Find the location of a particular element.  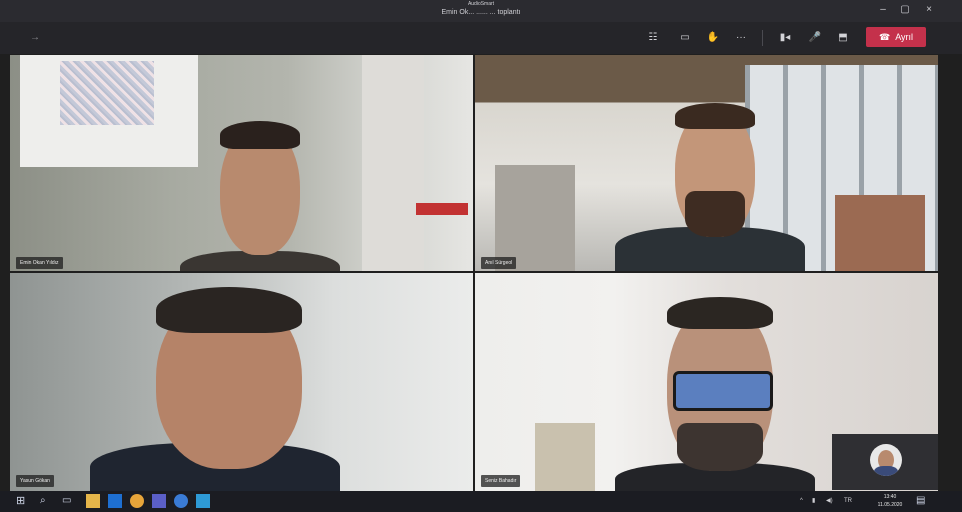

search-icon: ⌕ is located at coordinates (47, 501).